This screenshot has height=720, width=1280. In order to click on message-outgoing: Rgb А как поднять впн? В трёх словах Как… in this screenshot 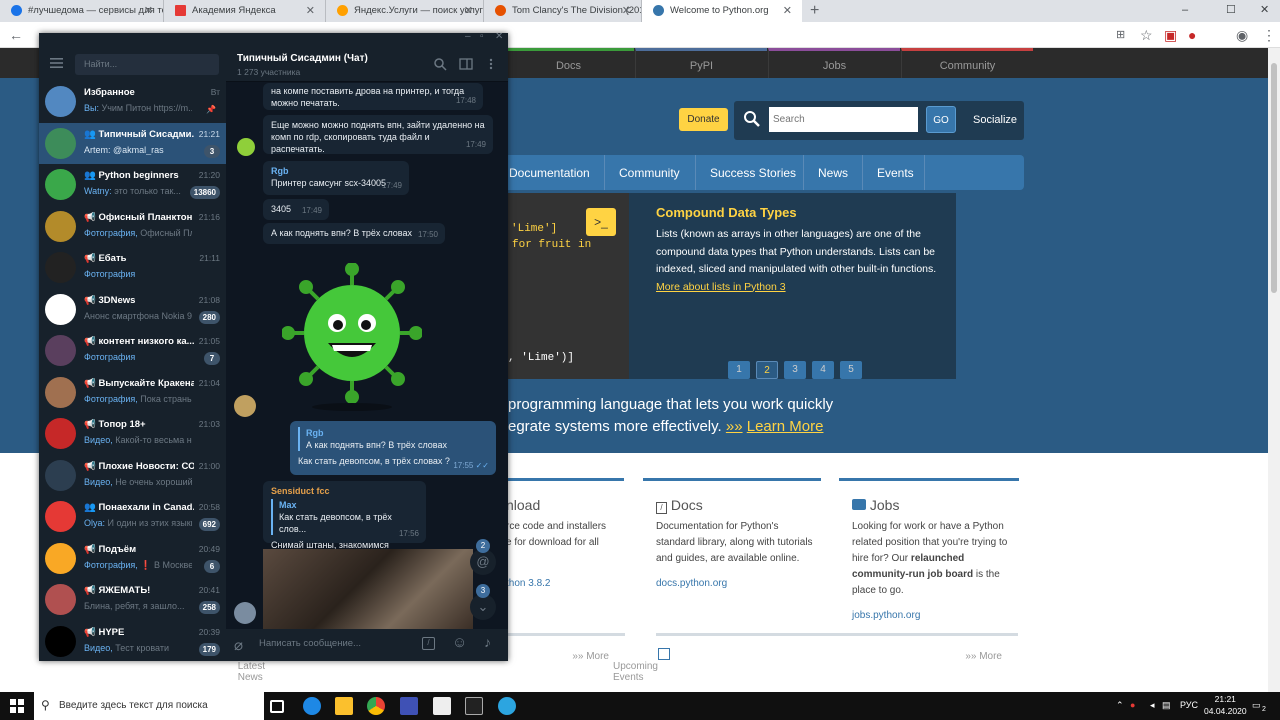, I will do `click(393, 448)`.